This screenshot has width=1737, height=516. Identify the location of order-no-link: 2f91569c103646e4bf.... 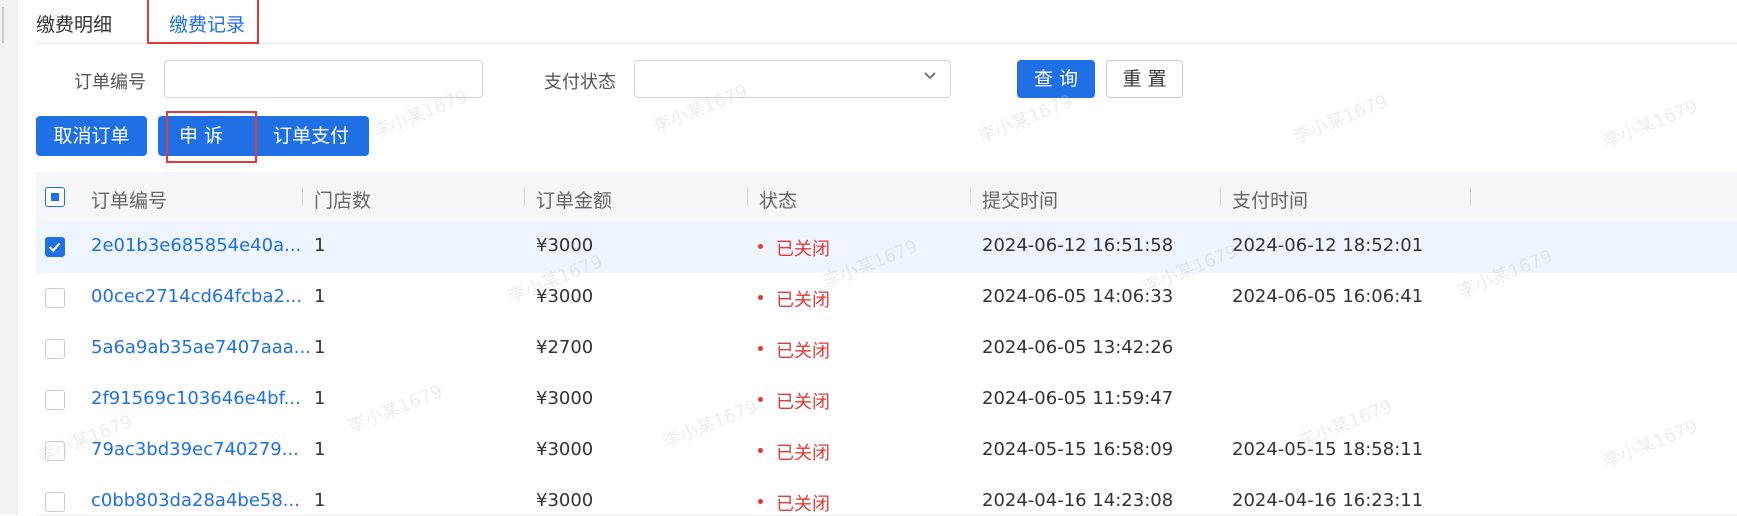
(196, 398).